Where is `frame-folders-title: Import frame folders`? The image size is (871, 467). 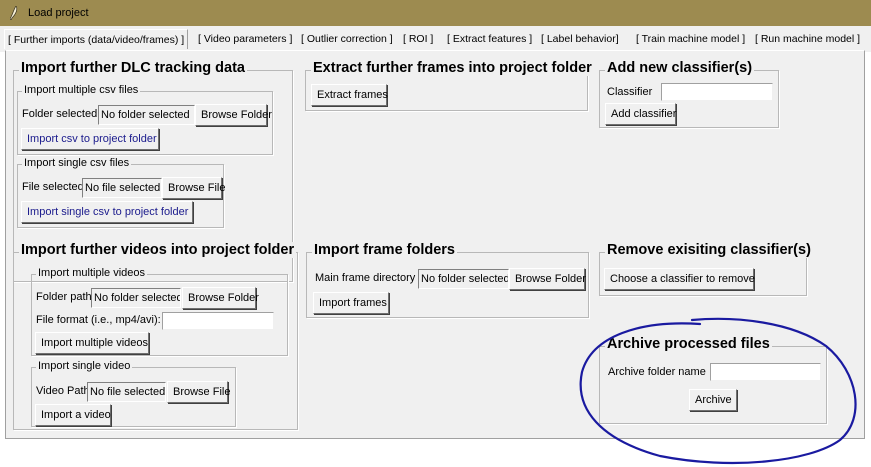 frame-folders-title: Import frame folders is located at coordinates (384, 250).